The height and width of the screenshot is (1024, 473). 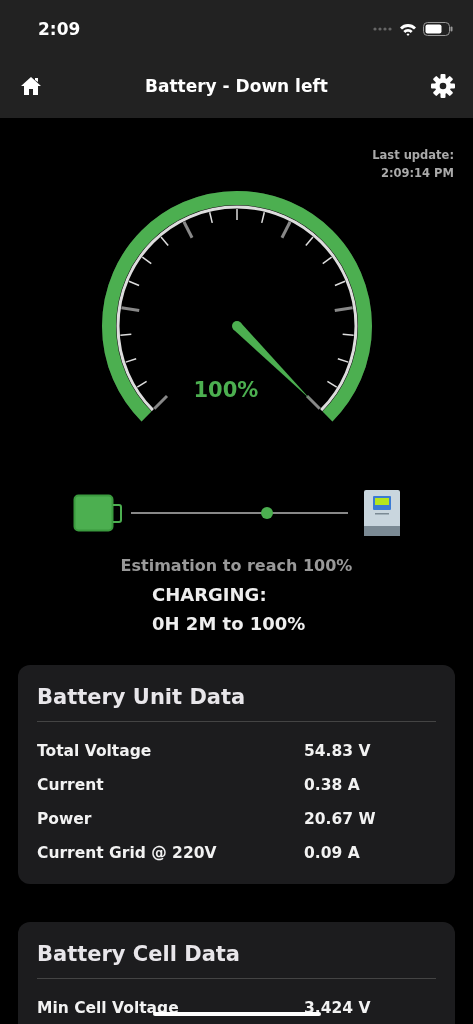 I want to click on charger-icon, so click(x=382, y=513).